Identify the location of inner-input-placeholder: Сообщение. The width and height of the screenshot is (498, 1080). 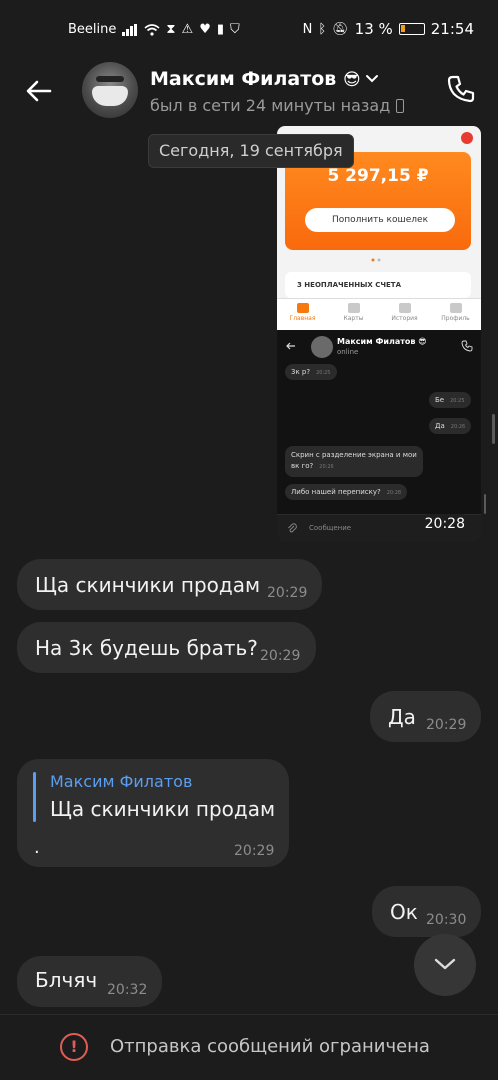
(330, 528).